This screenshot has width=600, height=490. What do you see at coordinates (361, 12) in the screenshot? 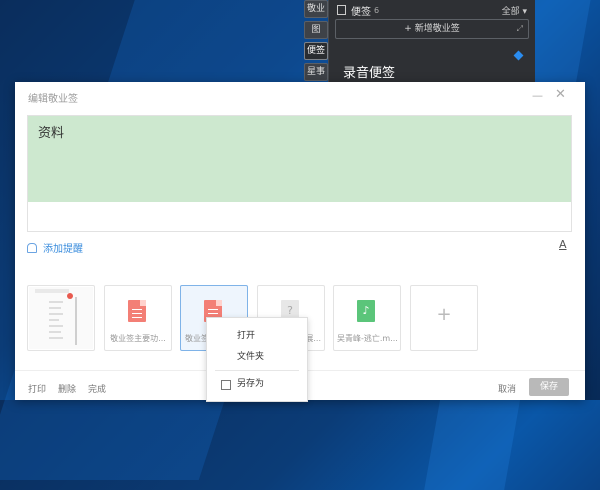
I see `notes-title: 便签` at bounding box center [361, 12].